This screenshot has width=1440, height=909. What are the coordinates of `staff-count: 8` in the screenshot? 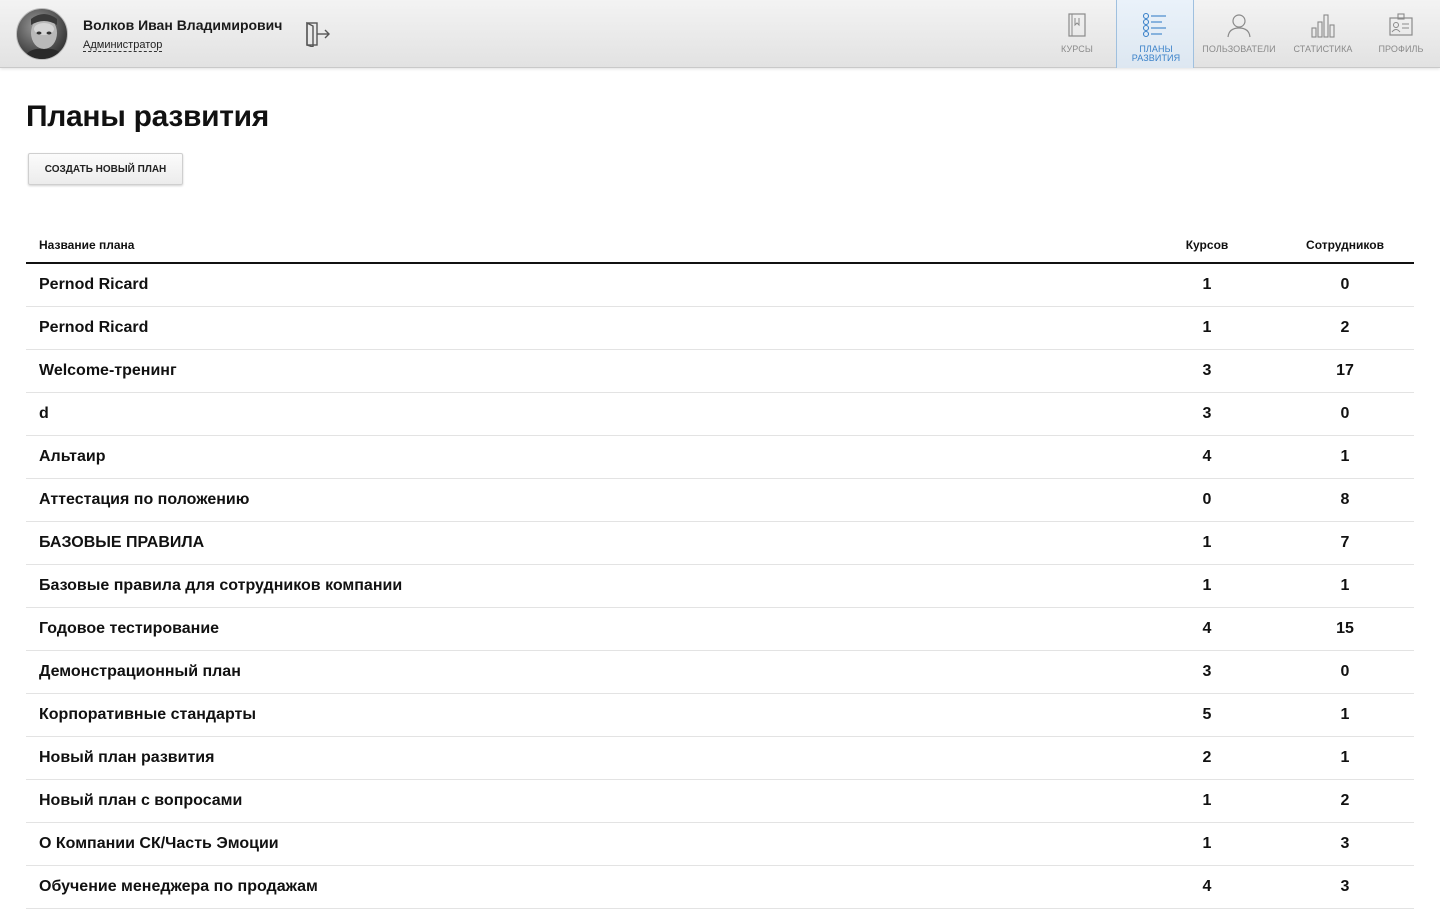 It's located at (1345, 499).